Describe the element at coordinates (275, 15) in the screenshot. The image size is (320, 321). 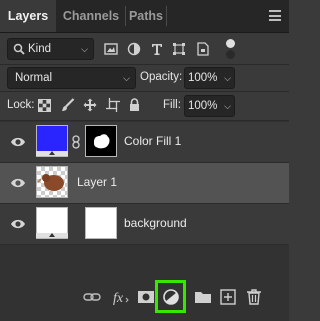
I see `hamburger-menu-icon` at that location.